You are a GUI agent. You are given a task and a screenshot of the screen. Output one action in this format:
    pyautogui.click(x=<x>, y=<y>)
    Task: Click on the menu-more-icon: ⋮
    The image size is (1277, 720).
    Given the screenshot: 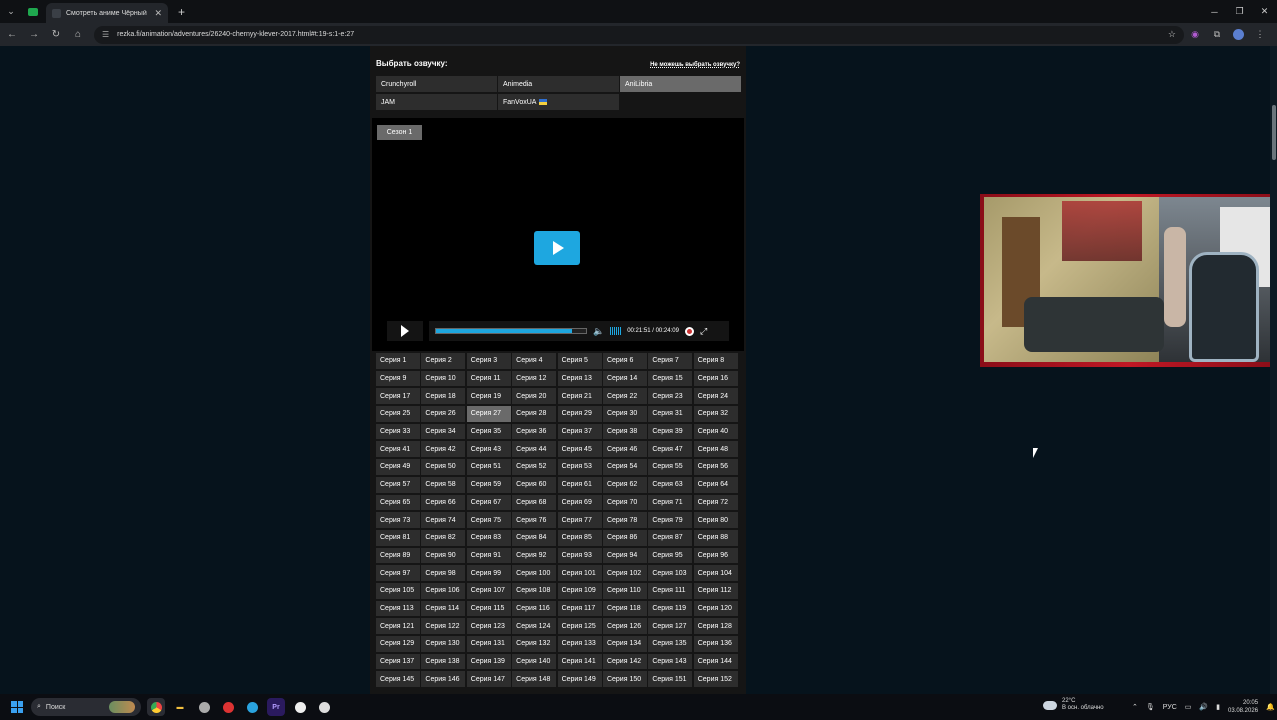 What is the action you would take?
    pyautogui.click(x=1260, y=34)
    